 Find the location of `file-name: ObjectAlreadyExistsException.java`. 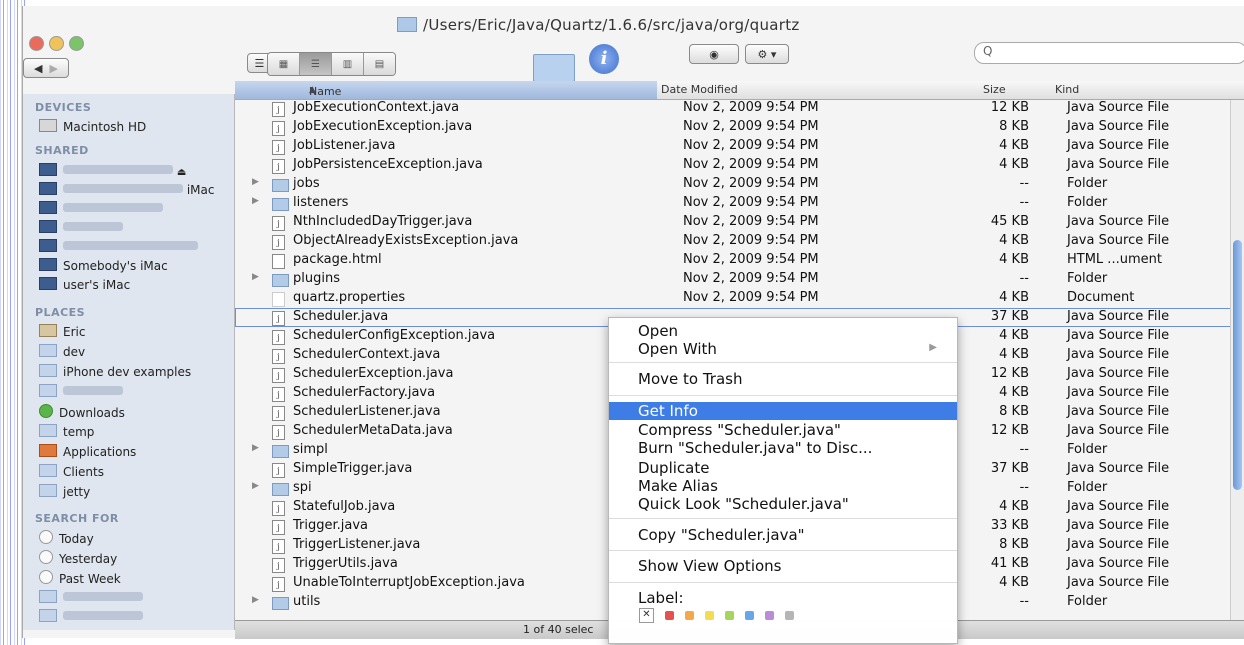

file-name: ObjectAlreadyExistsException.java is located at coordinates (406, 240).